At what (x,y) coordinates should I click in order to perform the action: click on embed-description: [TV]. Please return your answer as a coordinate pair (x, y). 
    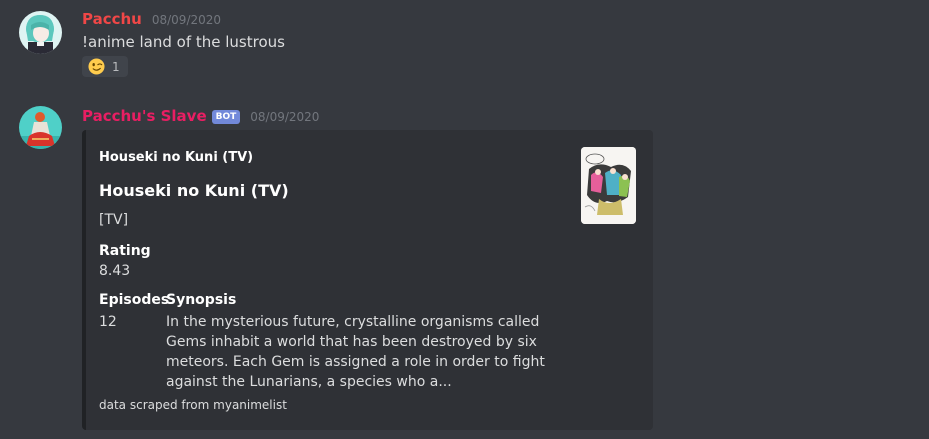
    Looking at the image, I should click on (114, 220).